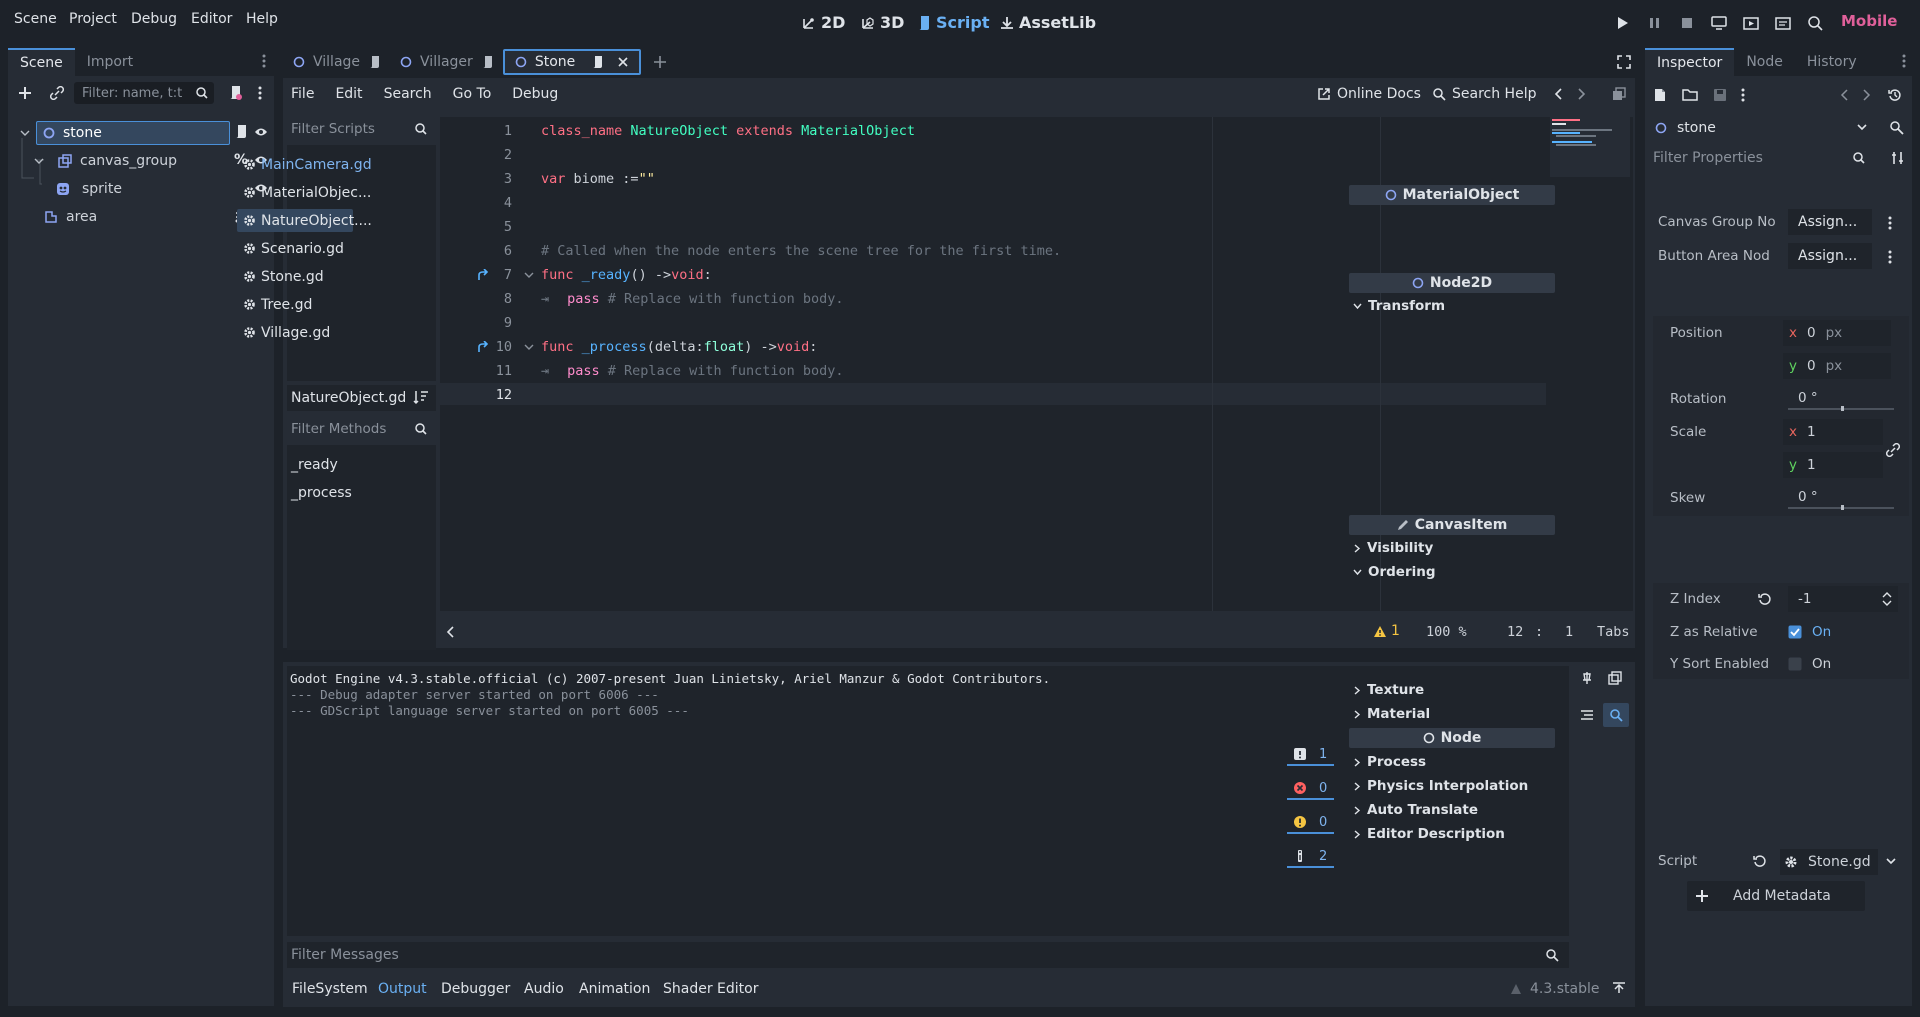  I want to click on distraction-free-icon, so click(1624, 62).